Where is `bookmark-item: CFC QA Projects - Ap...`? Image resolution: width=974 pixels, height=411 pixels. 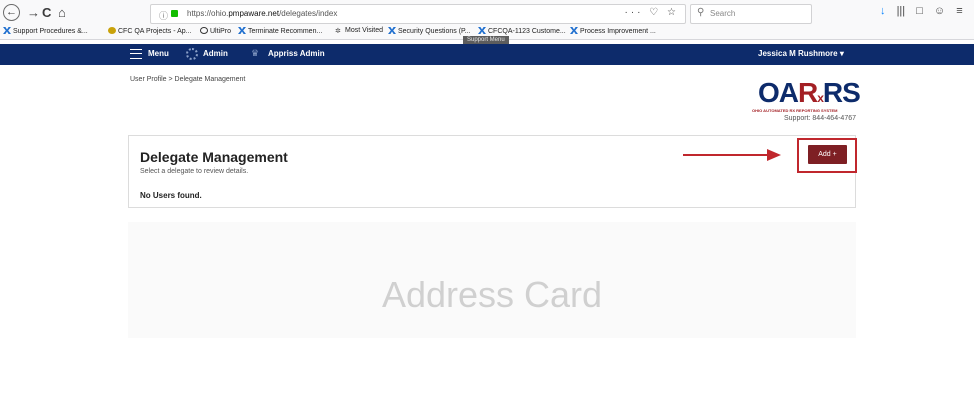 bookmark-item: CFC QA Projects - Ap... is located at coordinates (150, 31).